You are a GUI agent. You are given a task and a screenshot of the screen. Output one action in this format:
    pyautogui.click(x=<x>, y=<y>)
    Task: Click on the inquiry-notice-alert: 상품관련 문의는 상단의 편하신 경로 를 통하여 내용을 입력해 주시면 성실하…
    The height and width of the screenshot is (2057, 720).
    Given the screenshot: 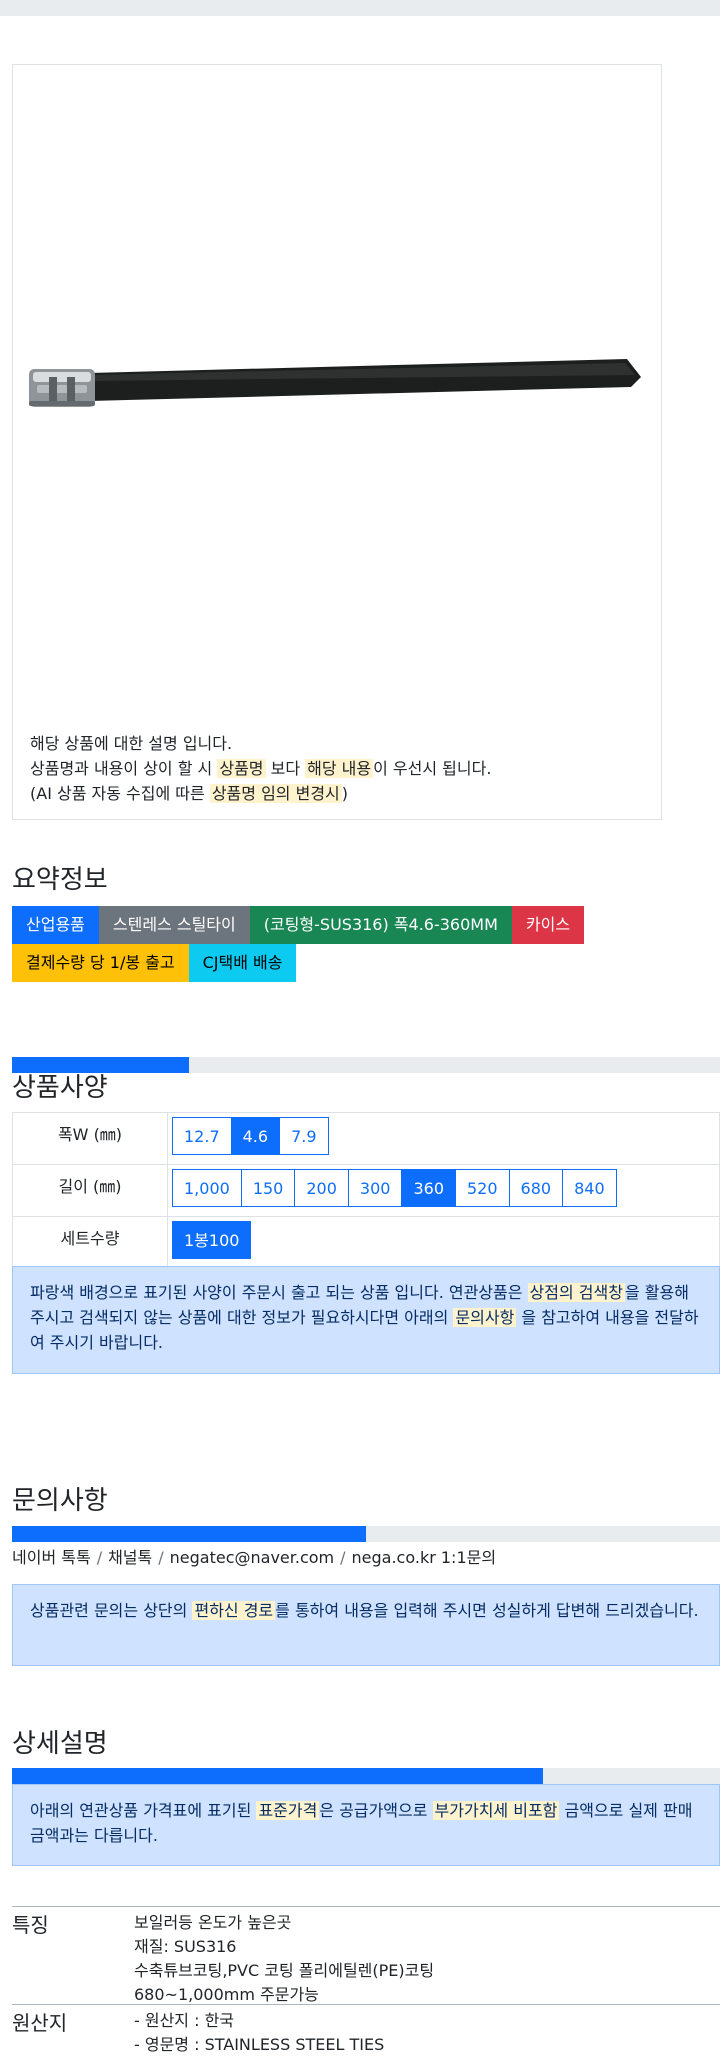 What is the action you would take?
    pyautogui.click(x=366, y=1625)
    